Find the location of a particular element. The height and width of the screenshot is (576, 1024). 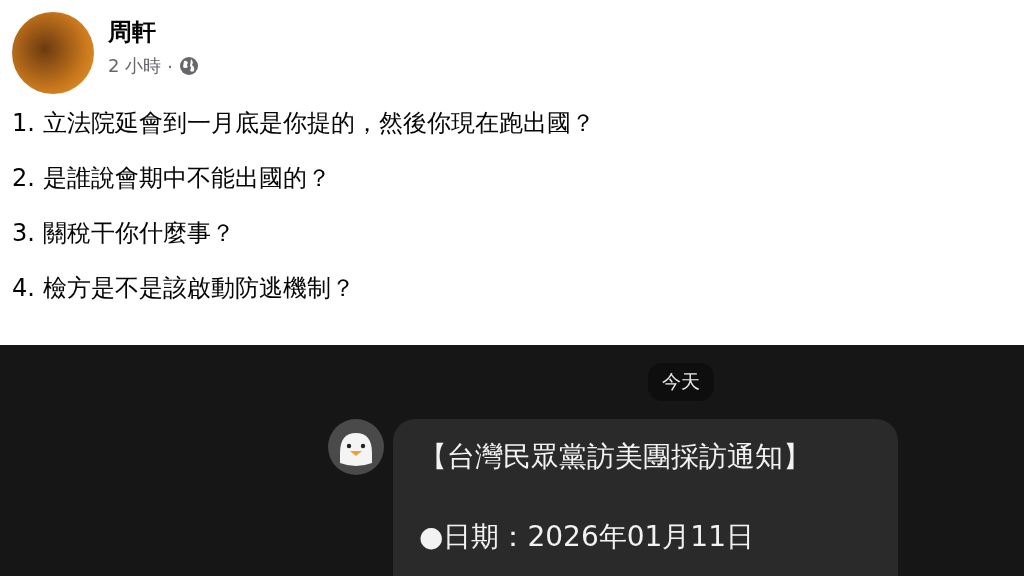

penguin-icon is located at coordinates (356, 447).